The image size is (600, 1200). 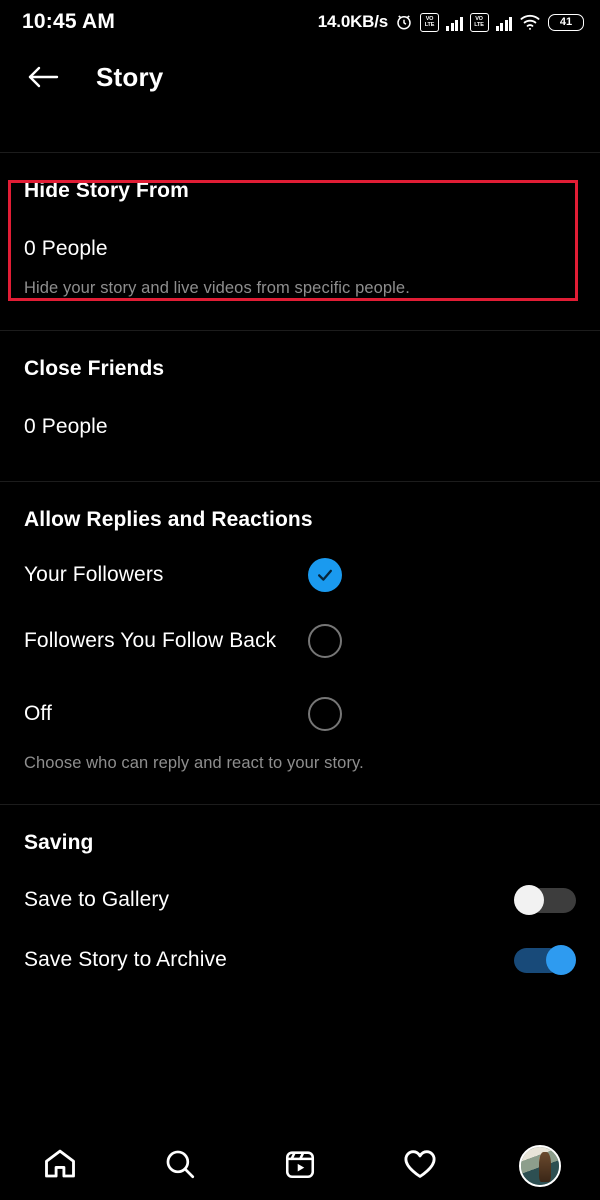 I want to click on option-label-your-followers: Your Followers, so click(x=94, y=574).